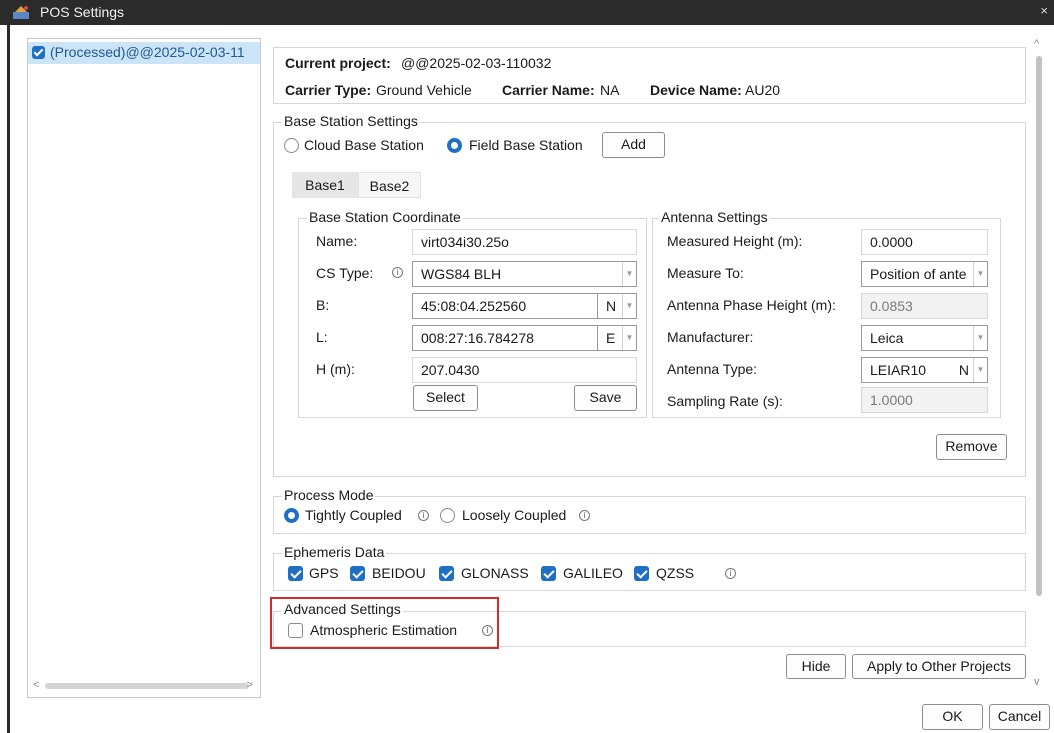 This screenshot has height=733, width=1054. I want to click on h-height-field: 207.0430, so click(524, 370).